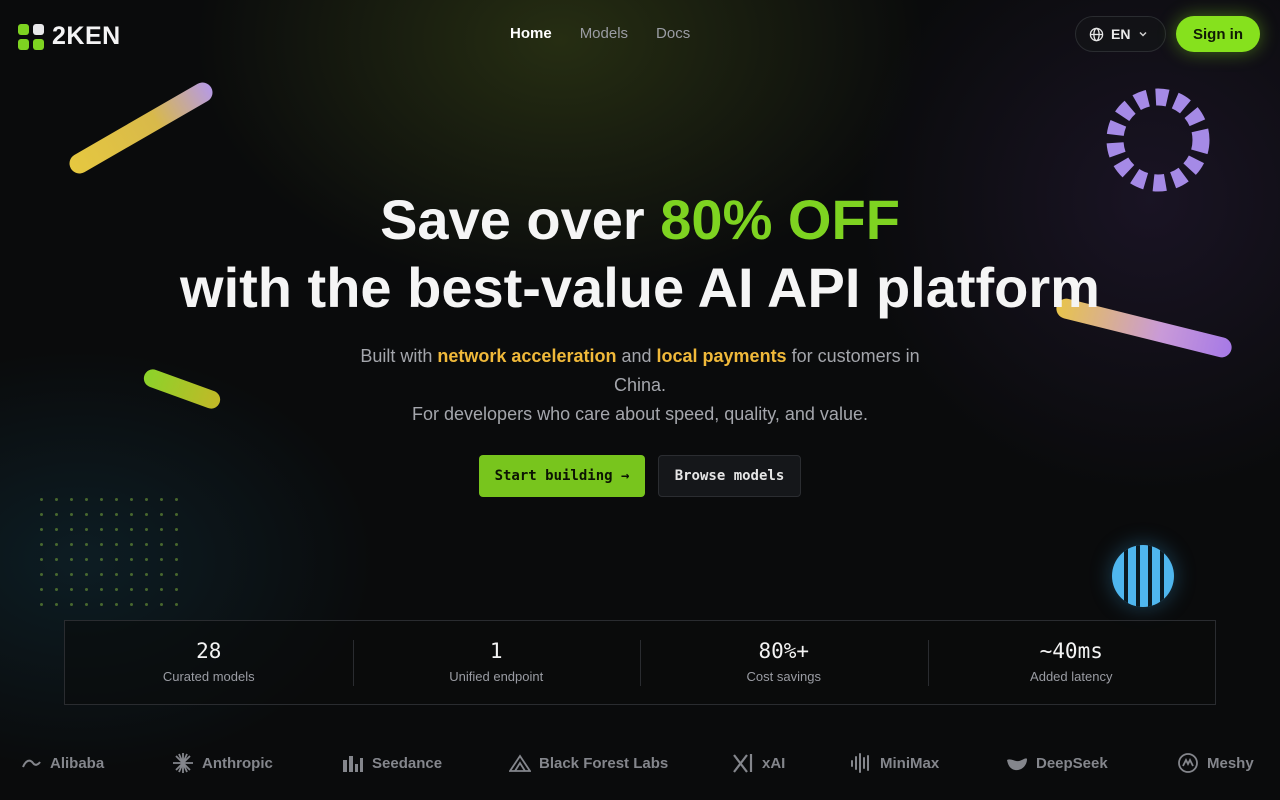  I want to click on language-selector: EN, so click(1120, 34).